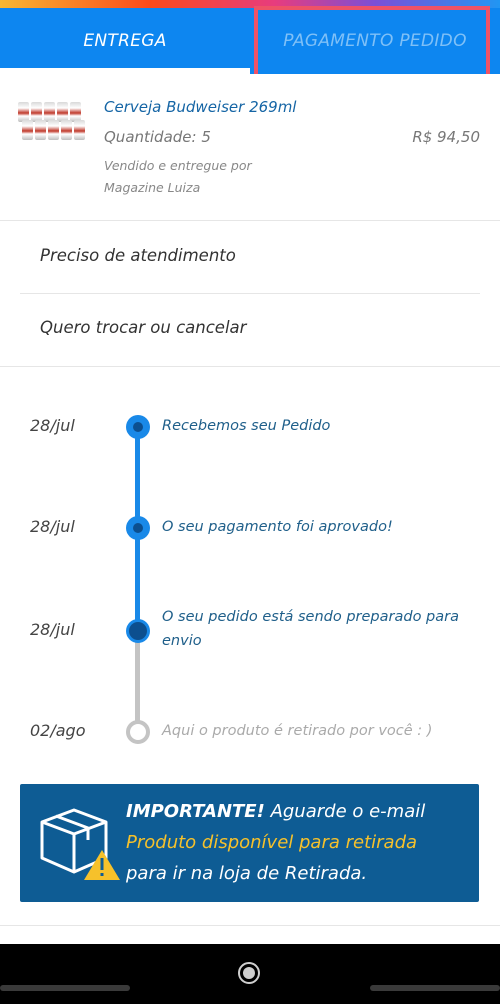 The image size is (500, 1004). What do you see at coordinates (138, 732) in the screenshot?
I see `timeline-dot-pending` at bounding box center [138, 732].